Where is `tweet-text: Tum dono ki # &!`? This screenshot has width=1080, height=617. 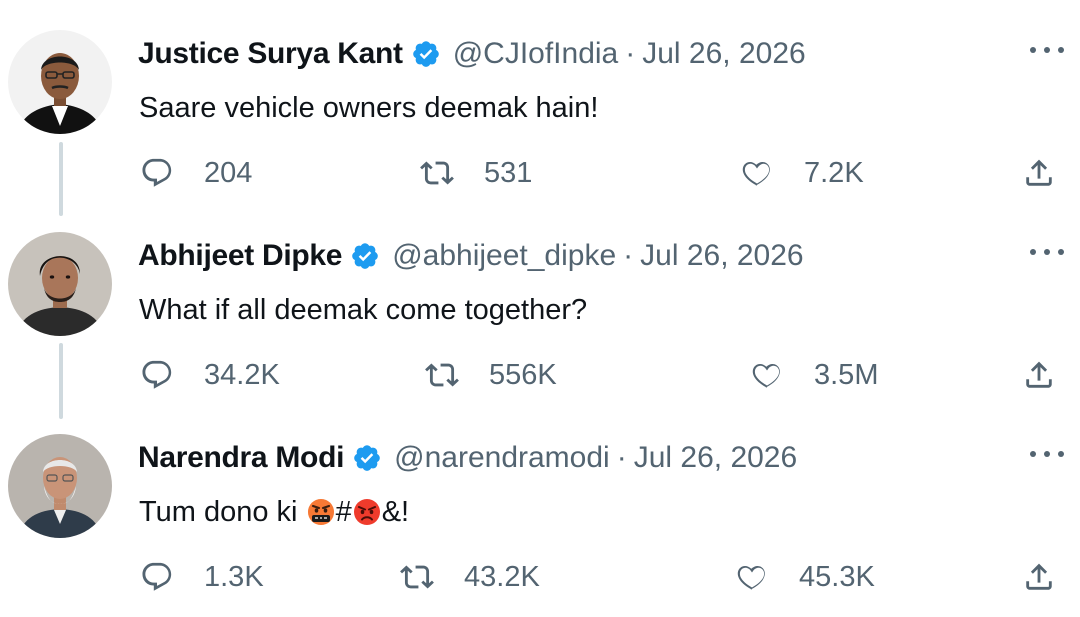
tweet-text: Tum dono ki # &! is located at coordinates (274, 512).